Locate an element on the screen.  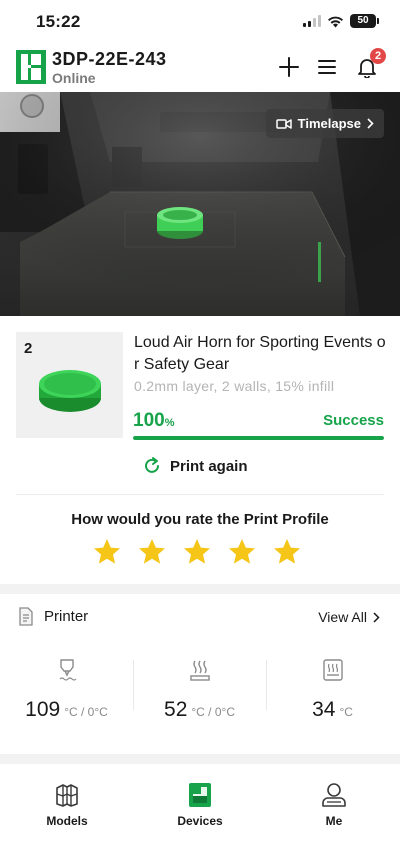
nav-models-label: Models is located at coordinates (67, 821).